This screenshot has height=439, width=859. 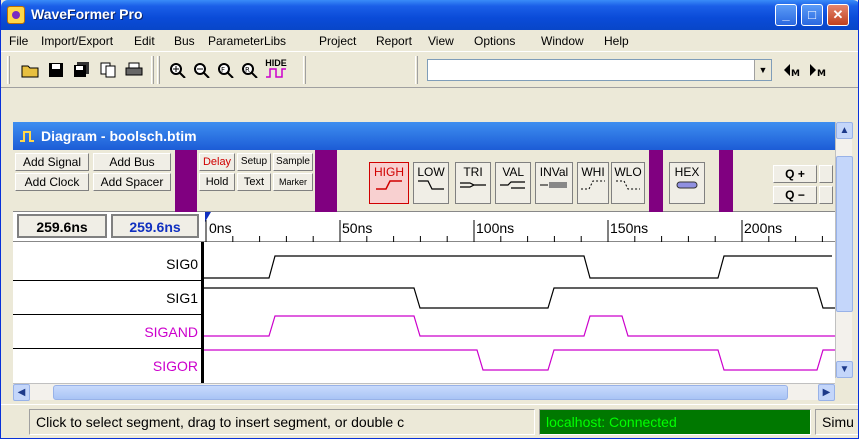 What do you see at coordinates (473, 183) in the screenshot?
I see `tri-button: TRI` at bounding box center [473, 183].